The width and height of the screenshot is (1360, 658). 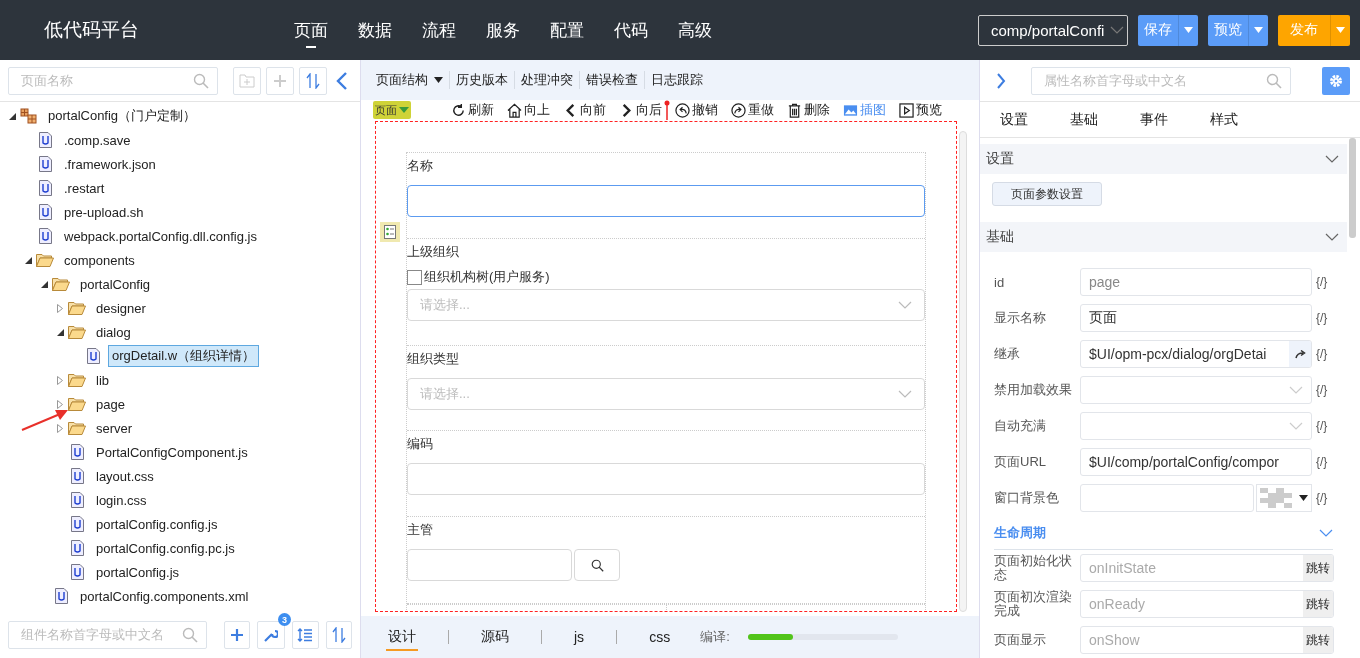 What do you see at coordinates (420, 166) in the screenshot?
I see `field-label: 名称` at bounding box center [420, 166].